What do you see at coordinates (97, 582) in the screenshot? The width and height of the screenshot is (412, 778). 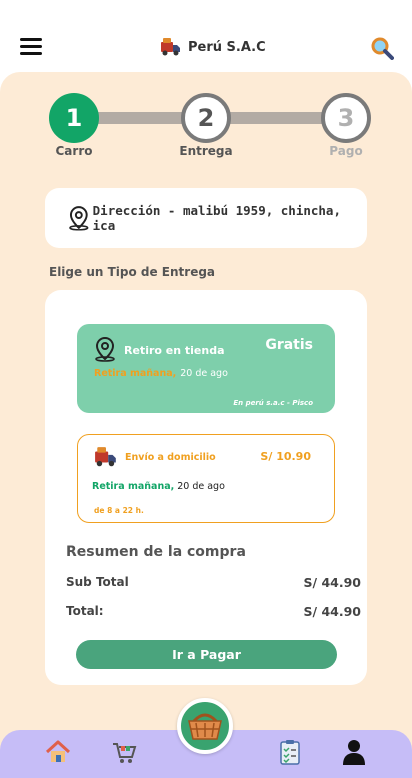 I see `subtotal-label: Sub Total` at bounding box center [97, 582].